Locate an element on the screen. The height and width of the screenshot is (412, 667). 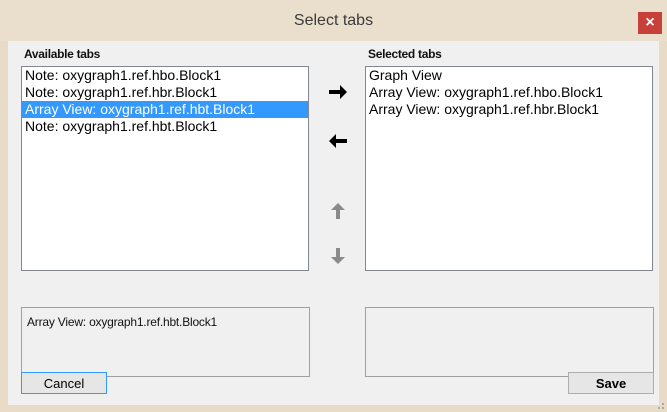
selected-tabs-label: Selected tabs is located at coordinates (405, 54).